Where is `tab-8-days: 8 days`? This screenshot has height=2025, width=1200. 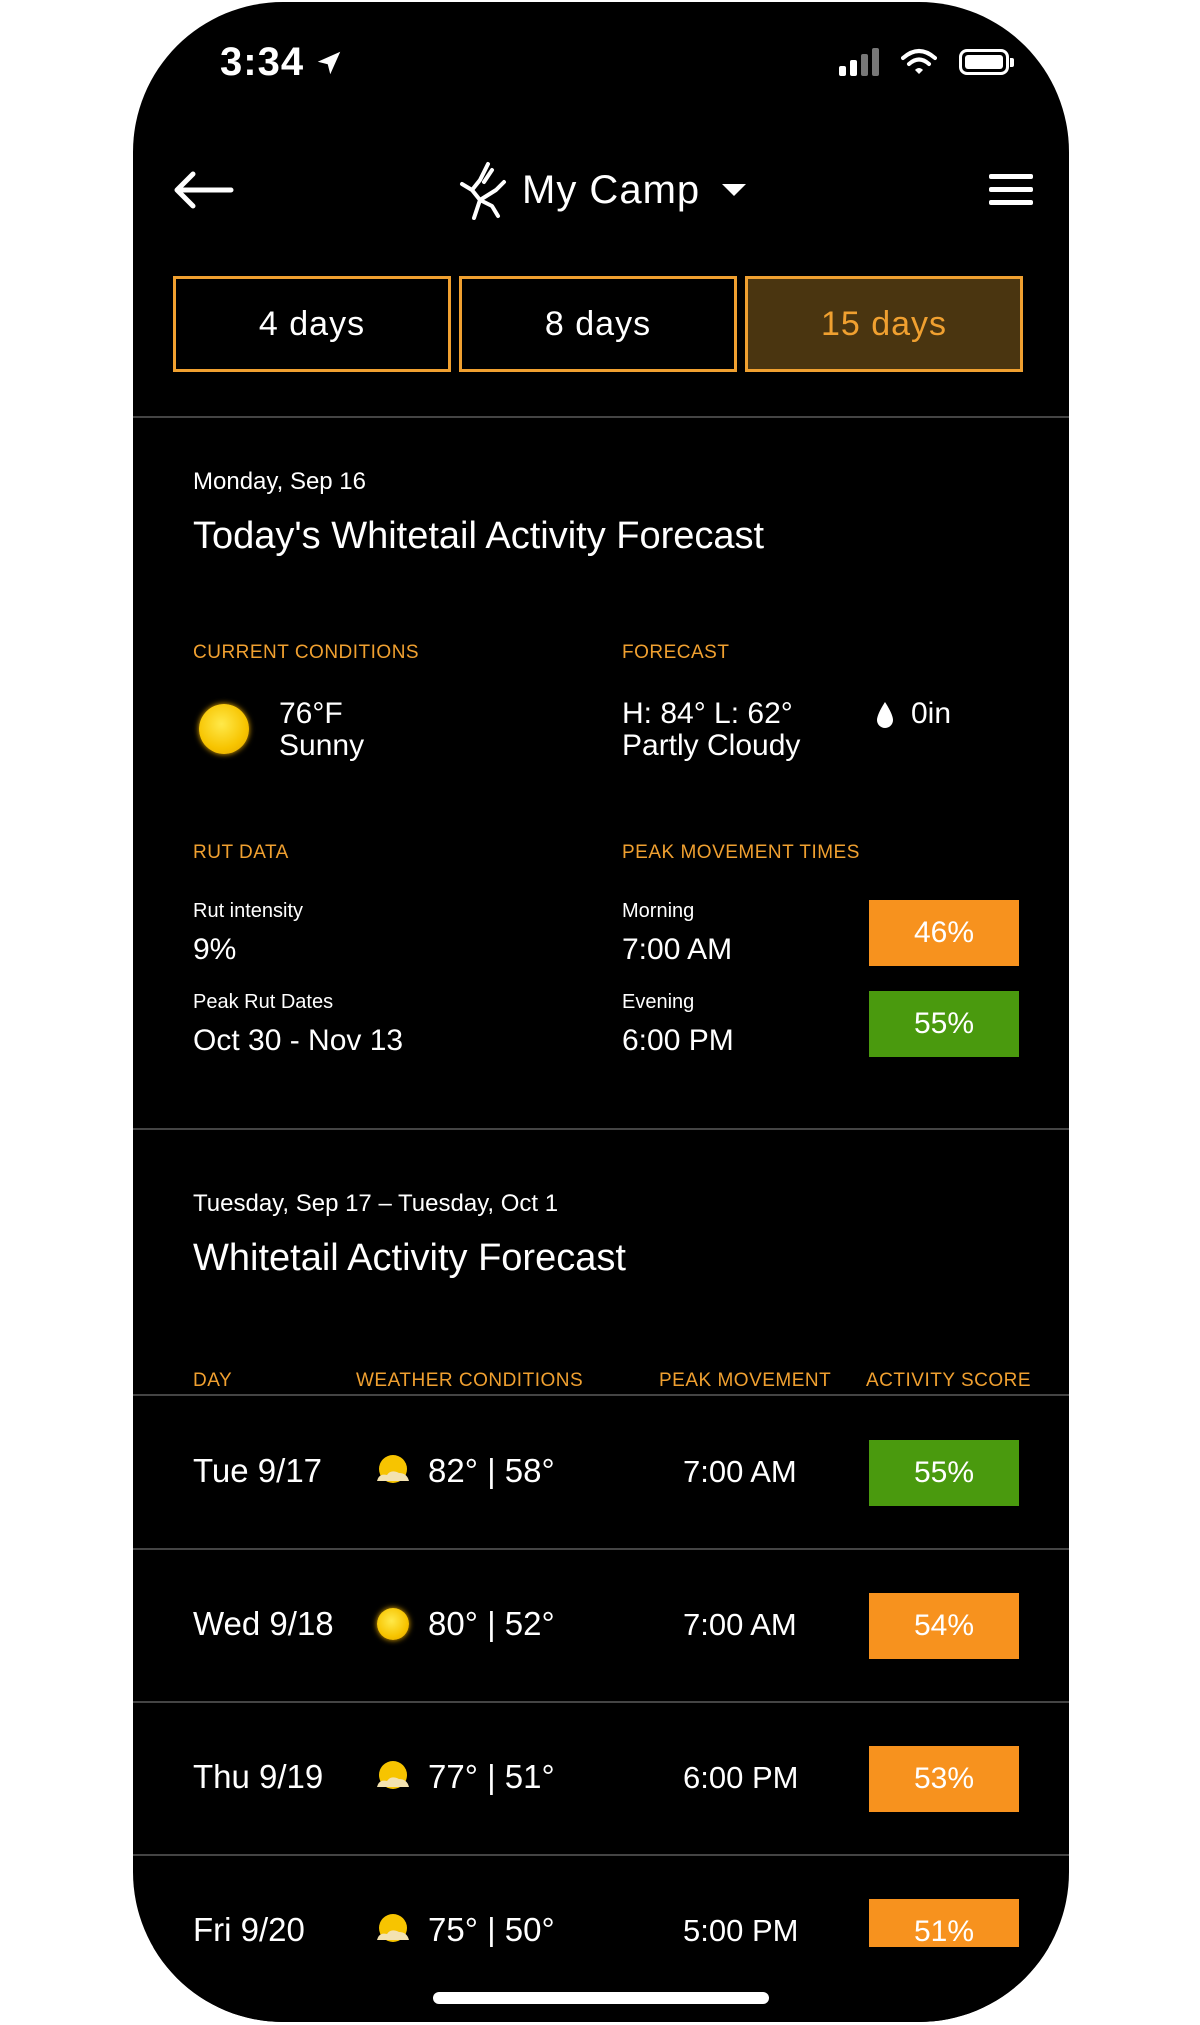 tab-8-days: 8 days is located at coordinates (598, 324).